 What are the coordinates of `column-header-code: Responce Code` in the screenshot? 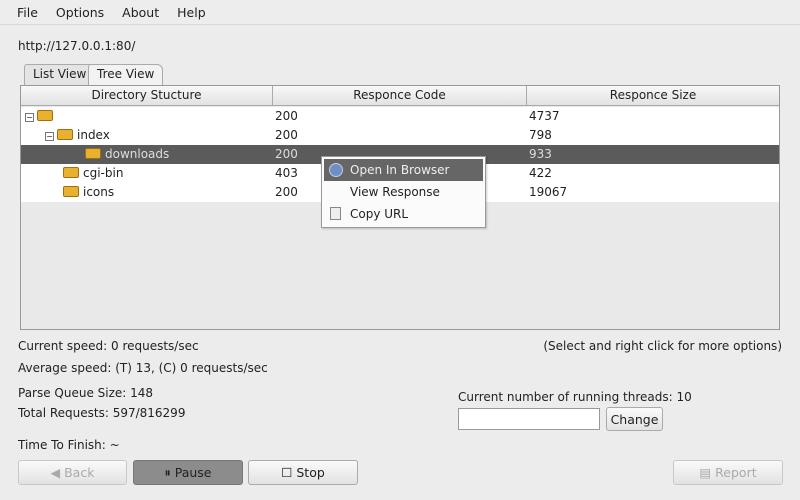 It's located at (400, 96).